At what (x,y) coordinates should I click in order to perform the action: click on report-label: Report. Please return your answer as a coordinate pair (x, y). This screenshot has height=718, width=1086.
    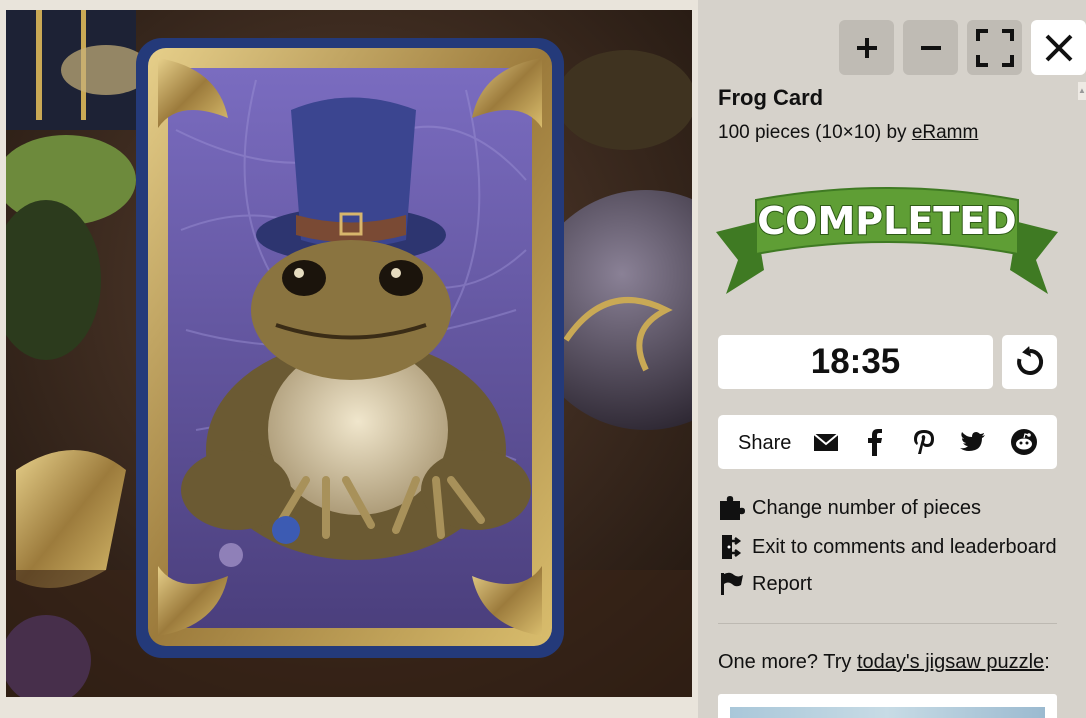
    Looking at the image, I should click on (782, 583).